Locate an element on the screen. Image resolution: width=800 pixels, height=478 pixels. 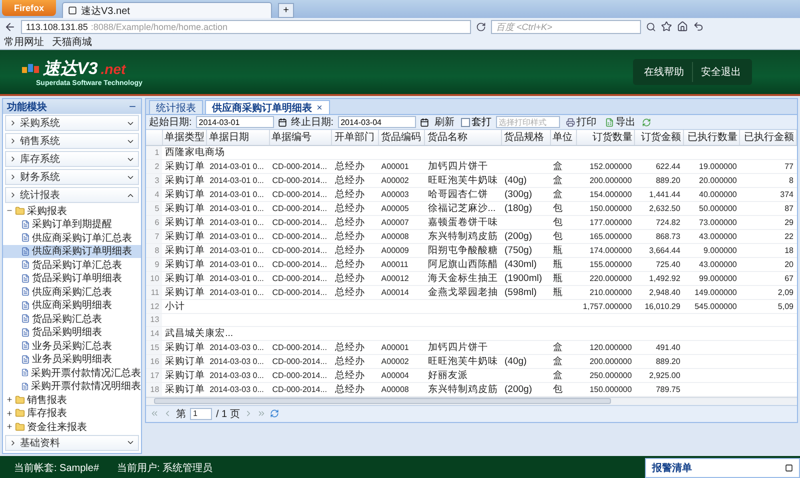
undo-icon is located at coordinates (698, 26).